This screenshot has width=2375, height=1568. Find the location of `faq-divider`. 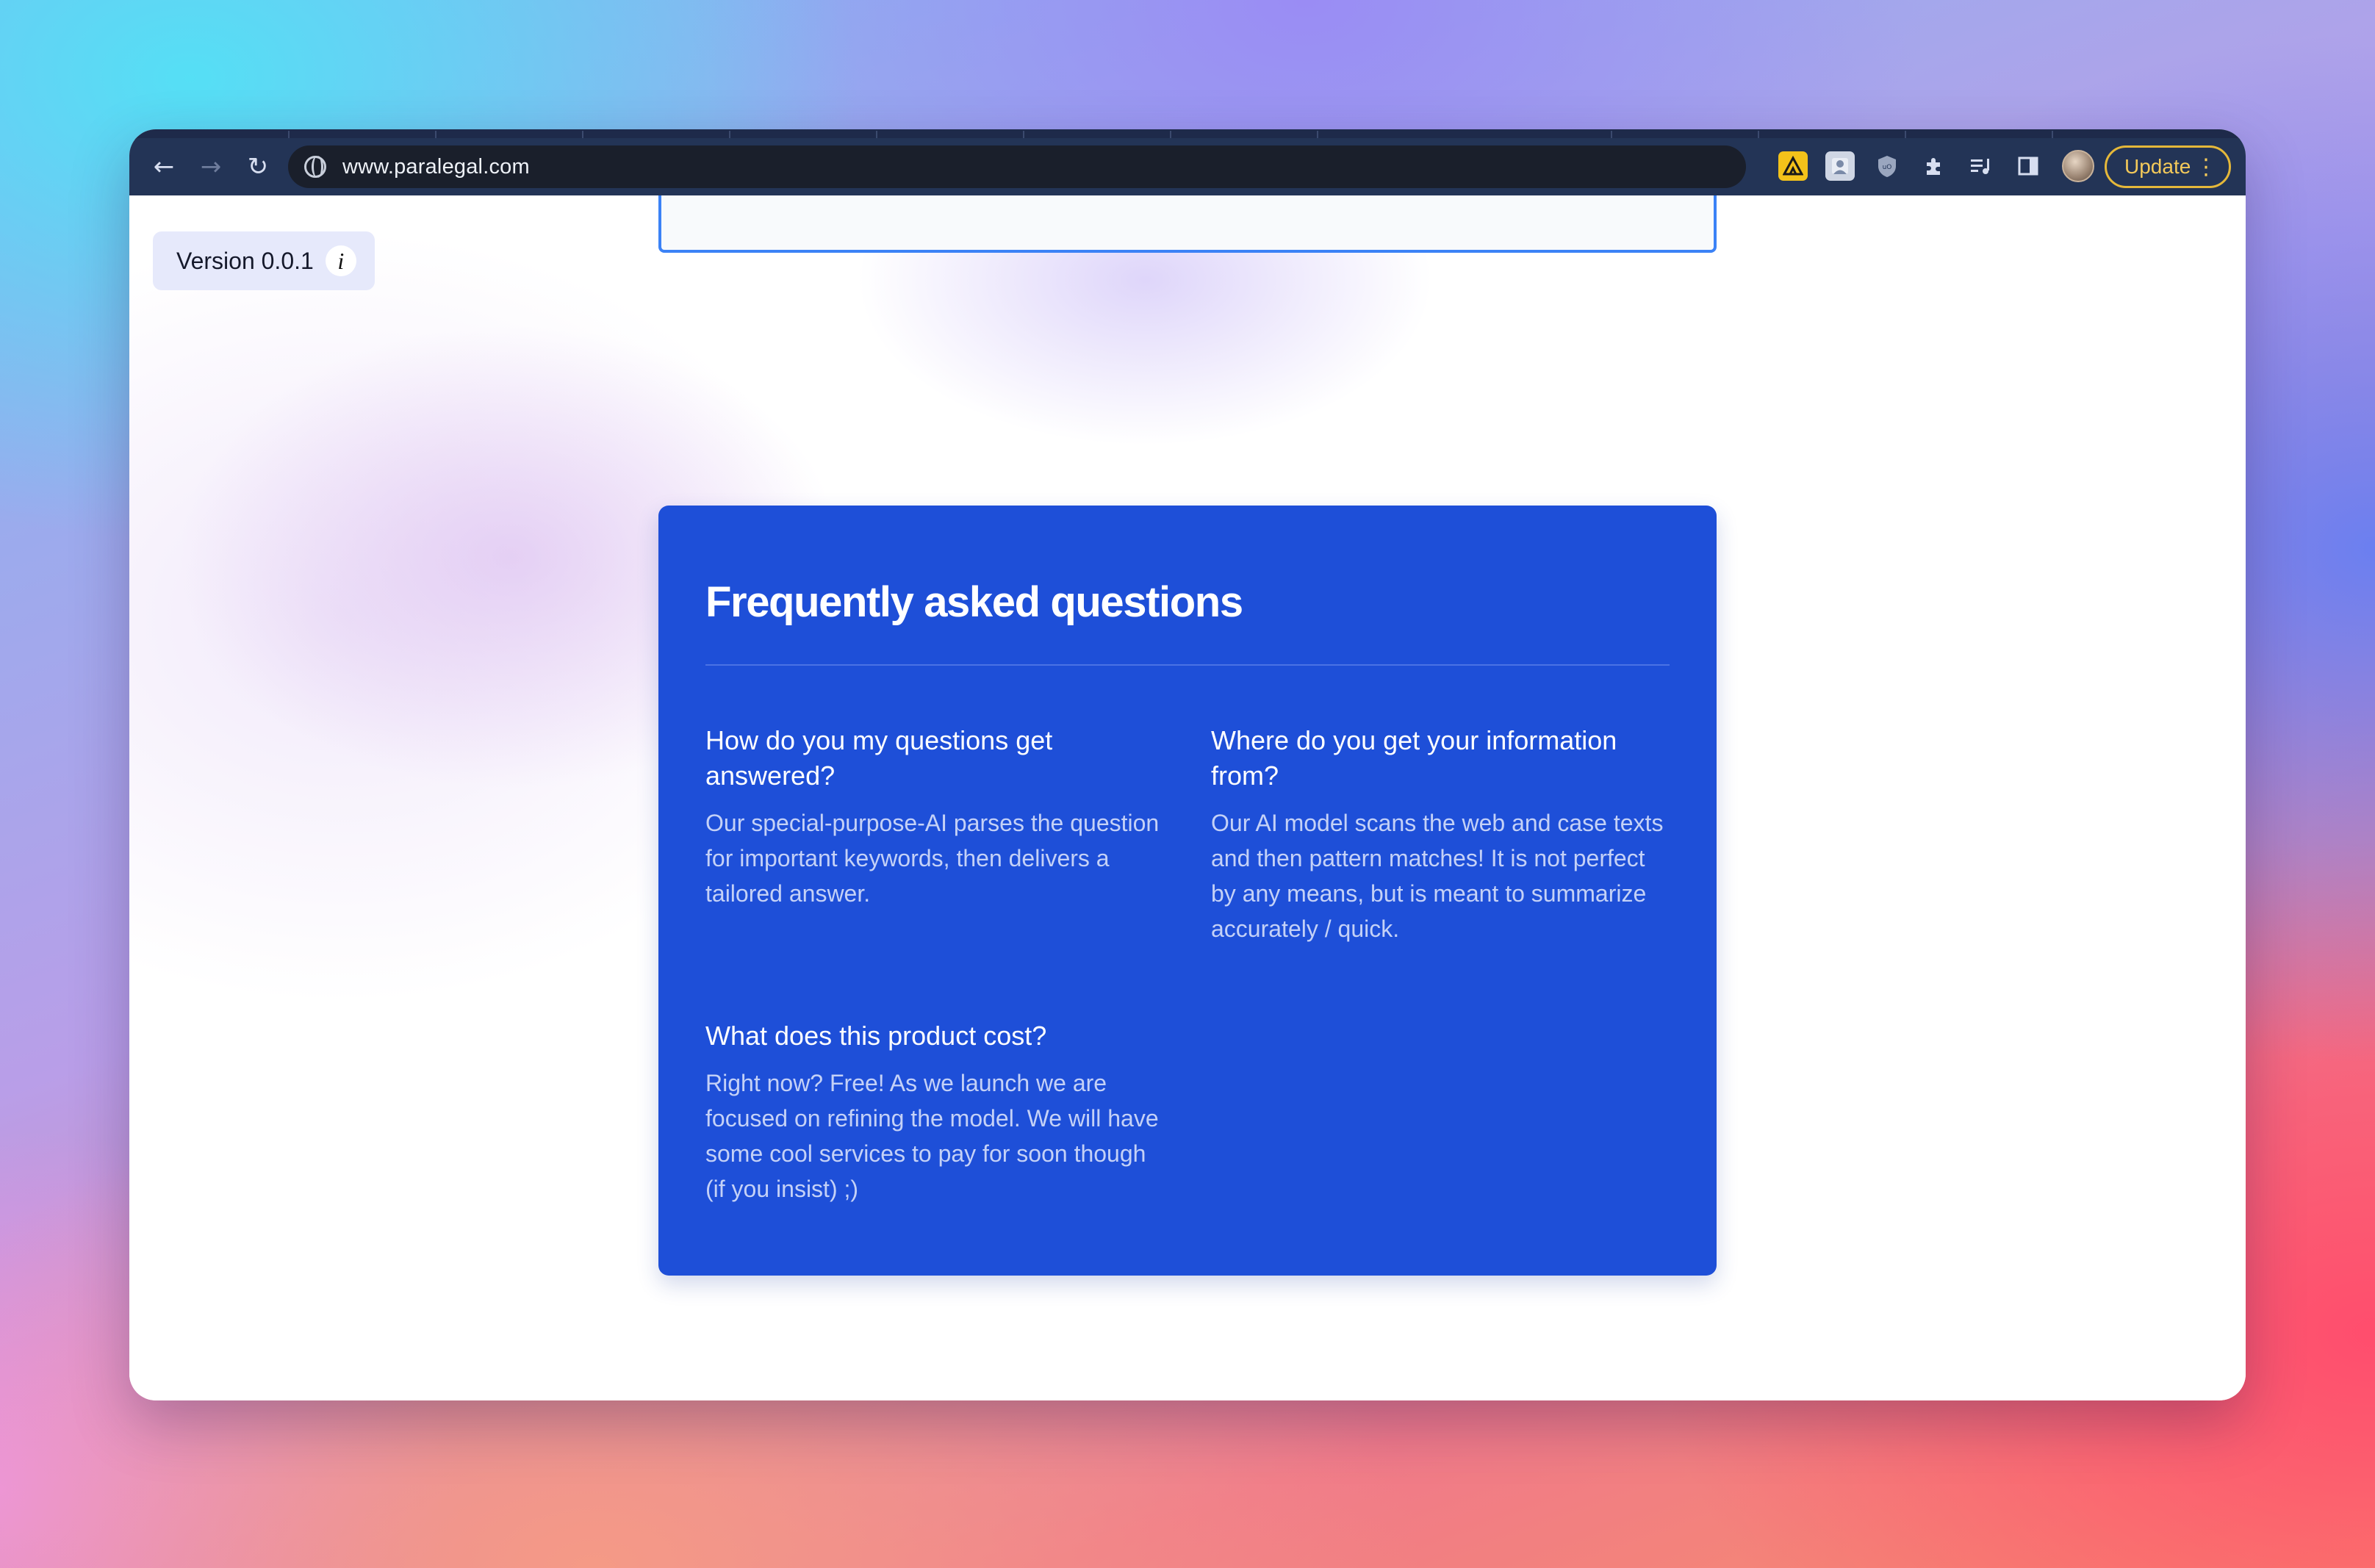

faq-divider is located at coordinates (1187, 665).